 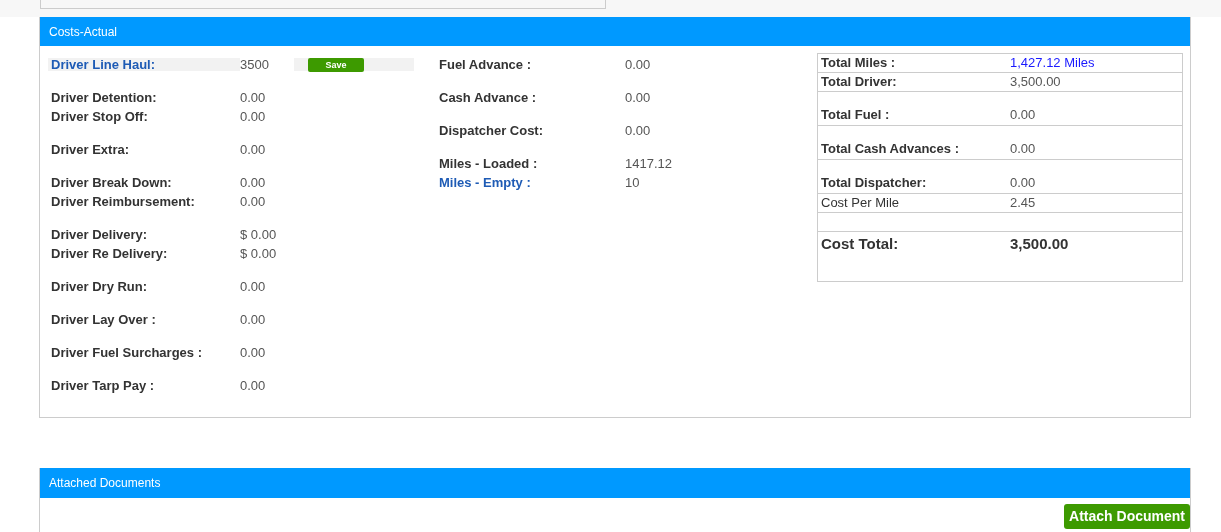 I want to click on field-label: Driver Delivery:, so click(x=99, y=234).